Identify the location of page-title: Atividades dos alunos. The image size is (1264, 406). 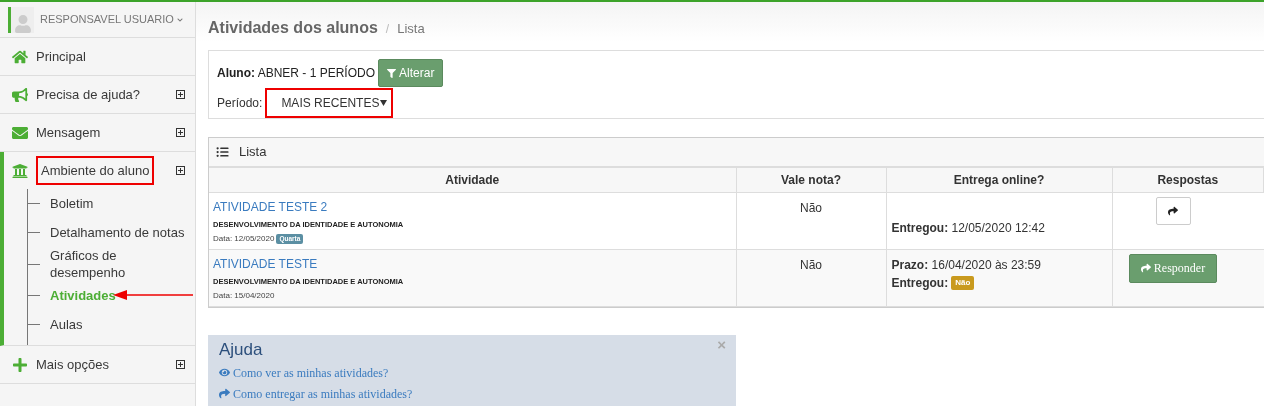
(293, 28).